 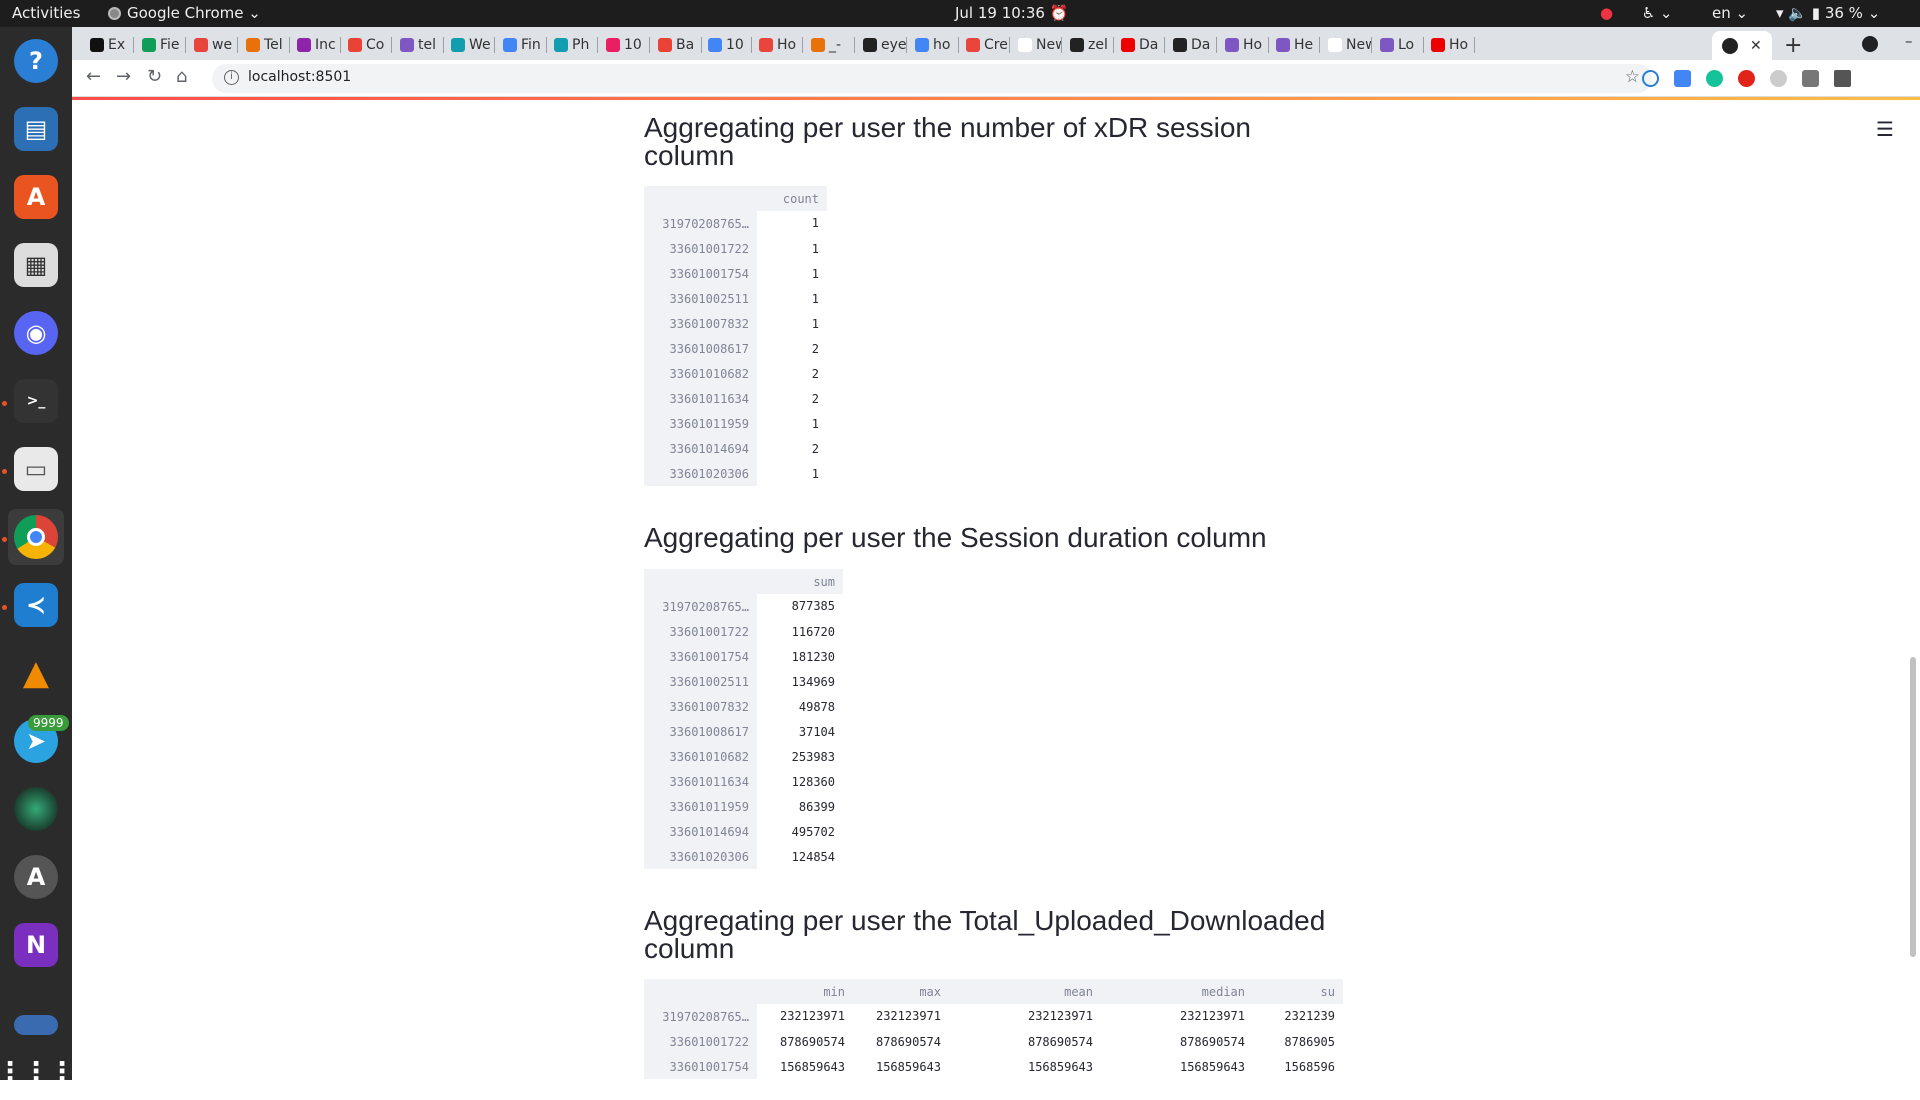 What do you see at coordinates (123, 76) in the screenshot?
I see `forward-icon: →` at bounding box center [123, 76].